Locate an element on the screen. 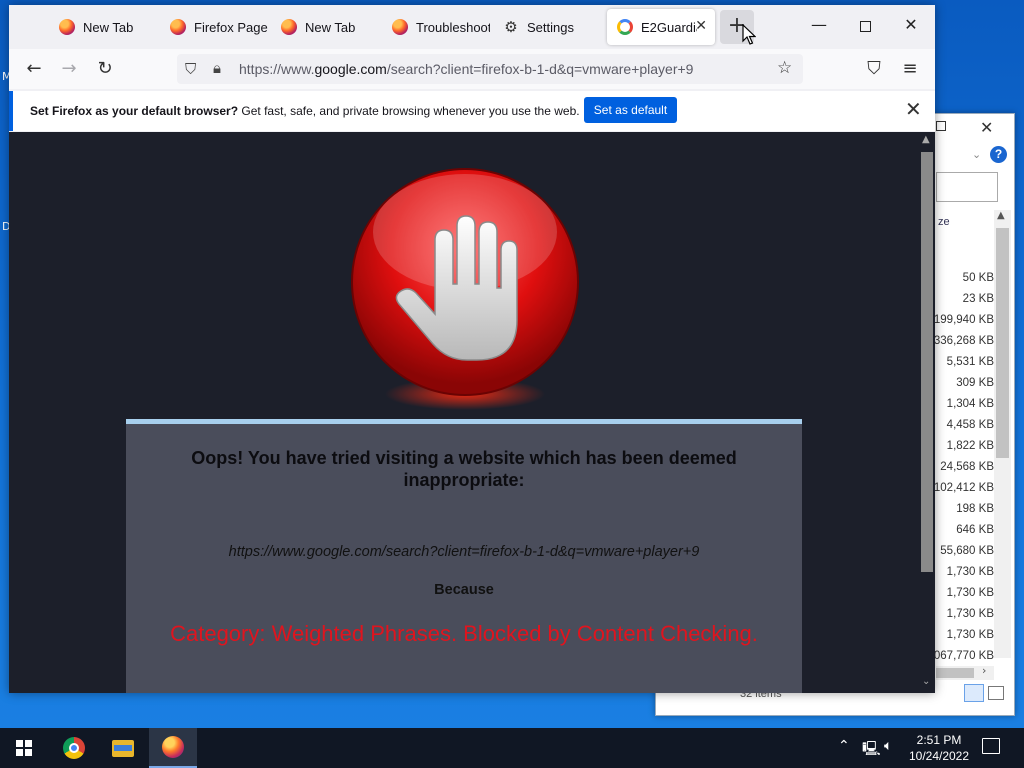 Image resolution: width=1024 pixels, height=768 pixels. file-size-cell: 198 KB is located at coordinates (961, 509).